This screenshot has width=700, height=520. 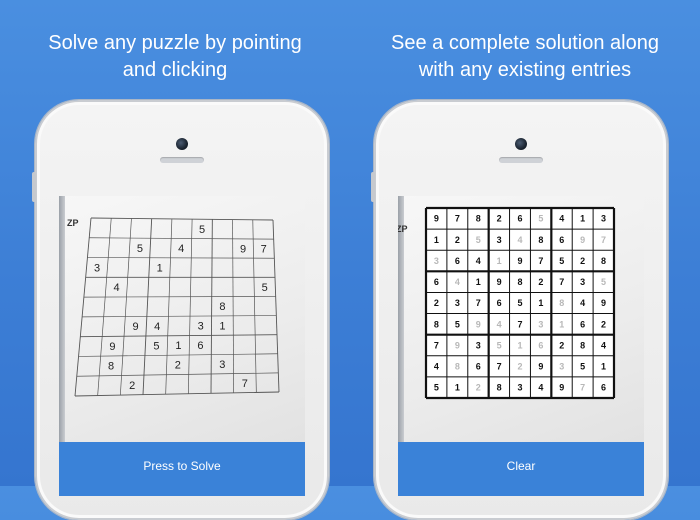 I want to click on press-to-solve-button: Press to Solve, so click(x=182, y=469).